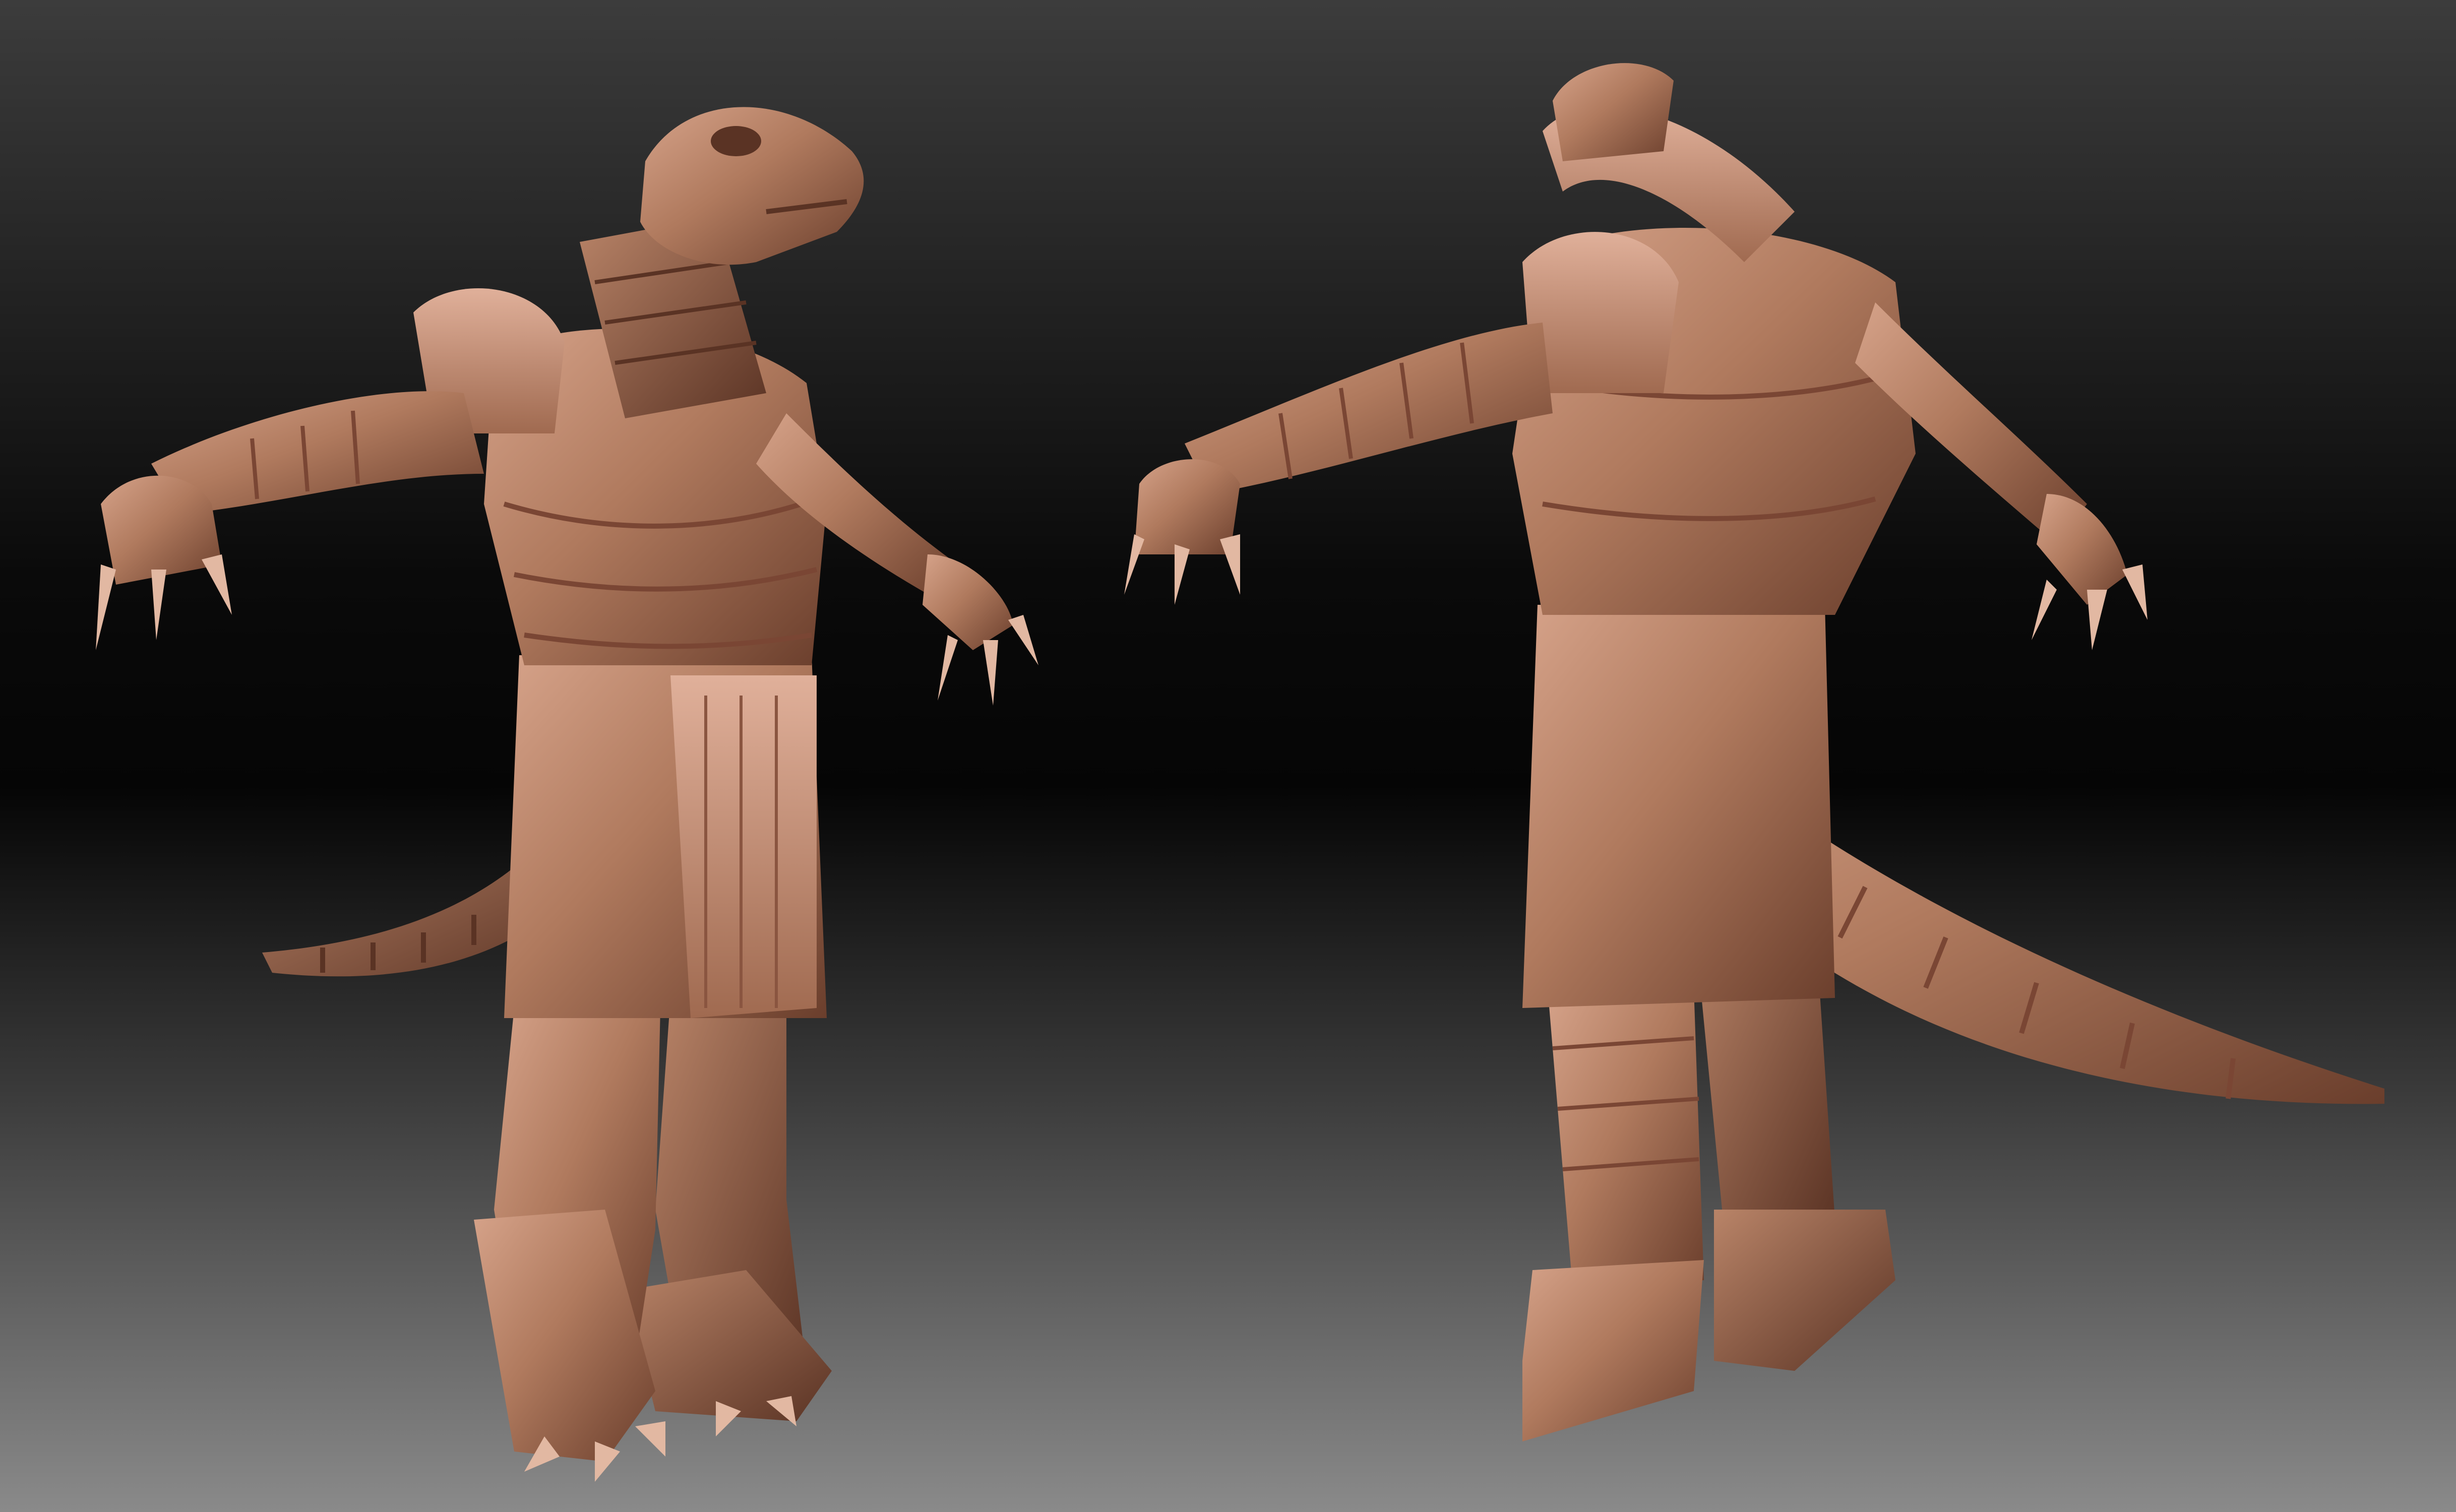 Image resolution: width=2456 pixels, height=1512 pixels. Describe the element at coordinates (1805, 1291) in the screenshot. I see `back-rear-foot` at that location.